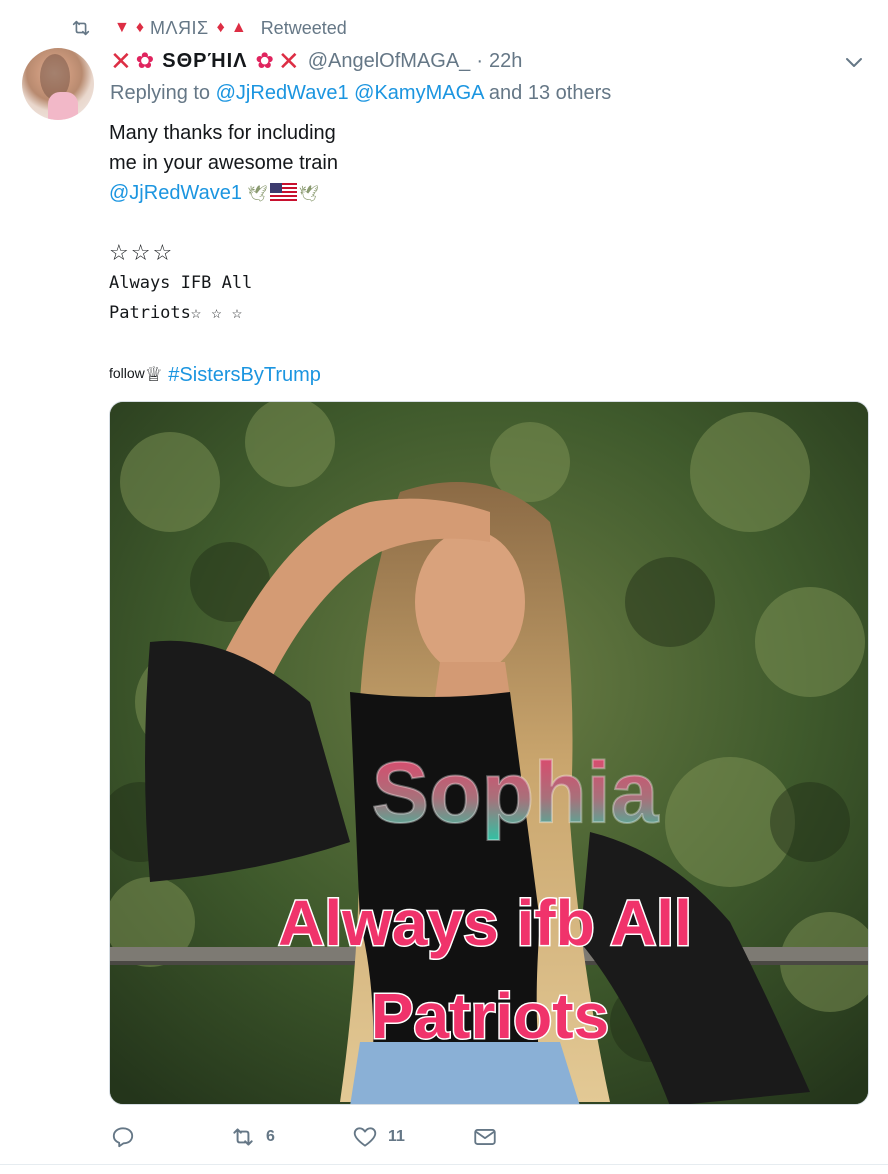 This screenshot has height=1174, width=888. What do you see at coordinates (485, 923) in the screenshot?
I see `media-overlay-line1: Always ifb All` at bounding box center [485, 923].